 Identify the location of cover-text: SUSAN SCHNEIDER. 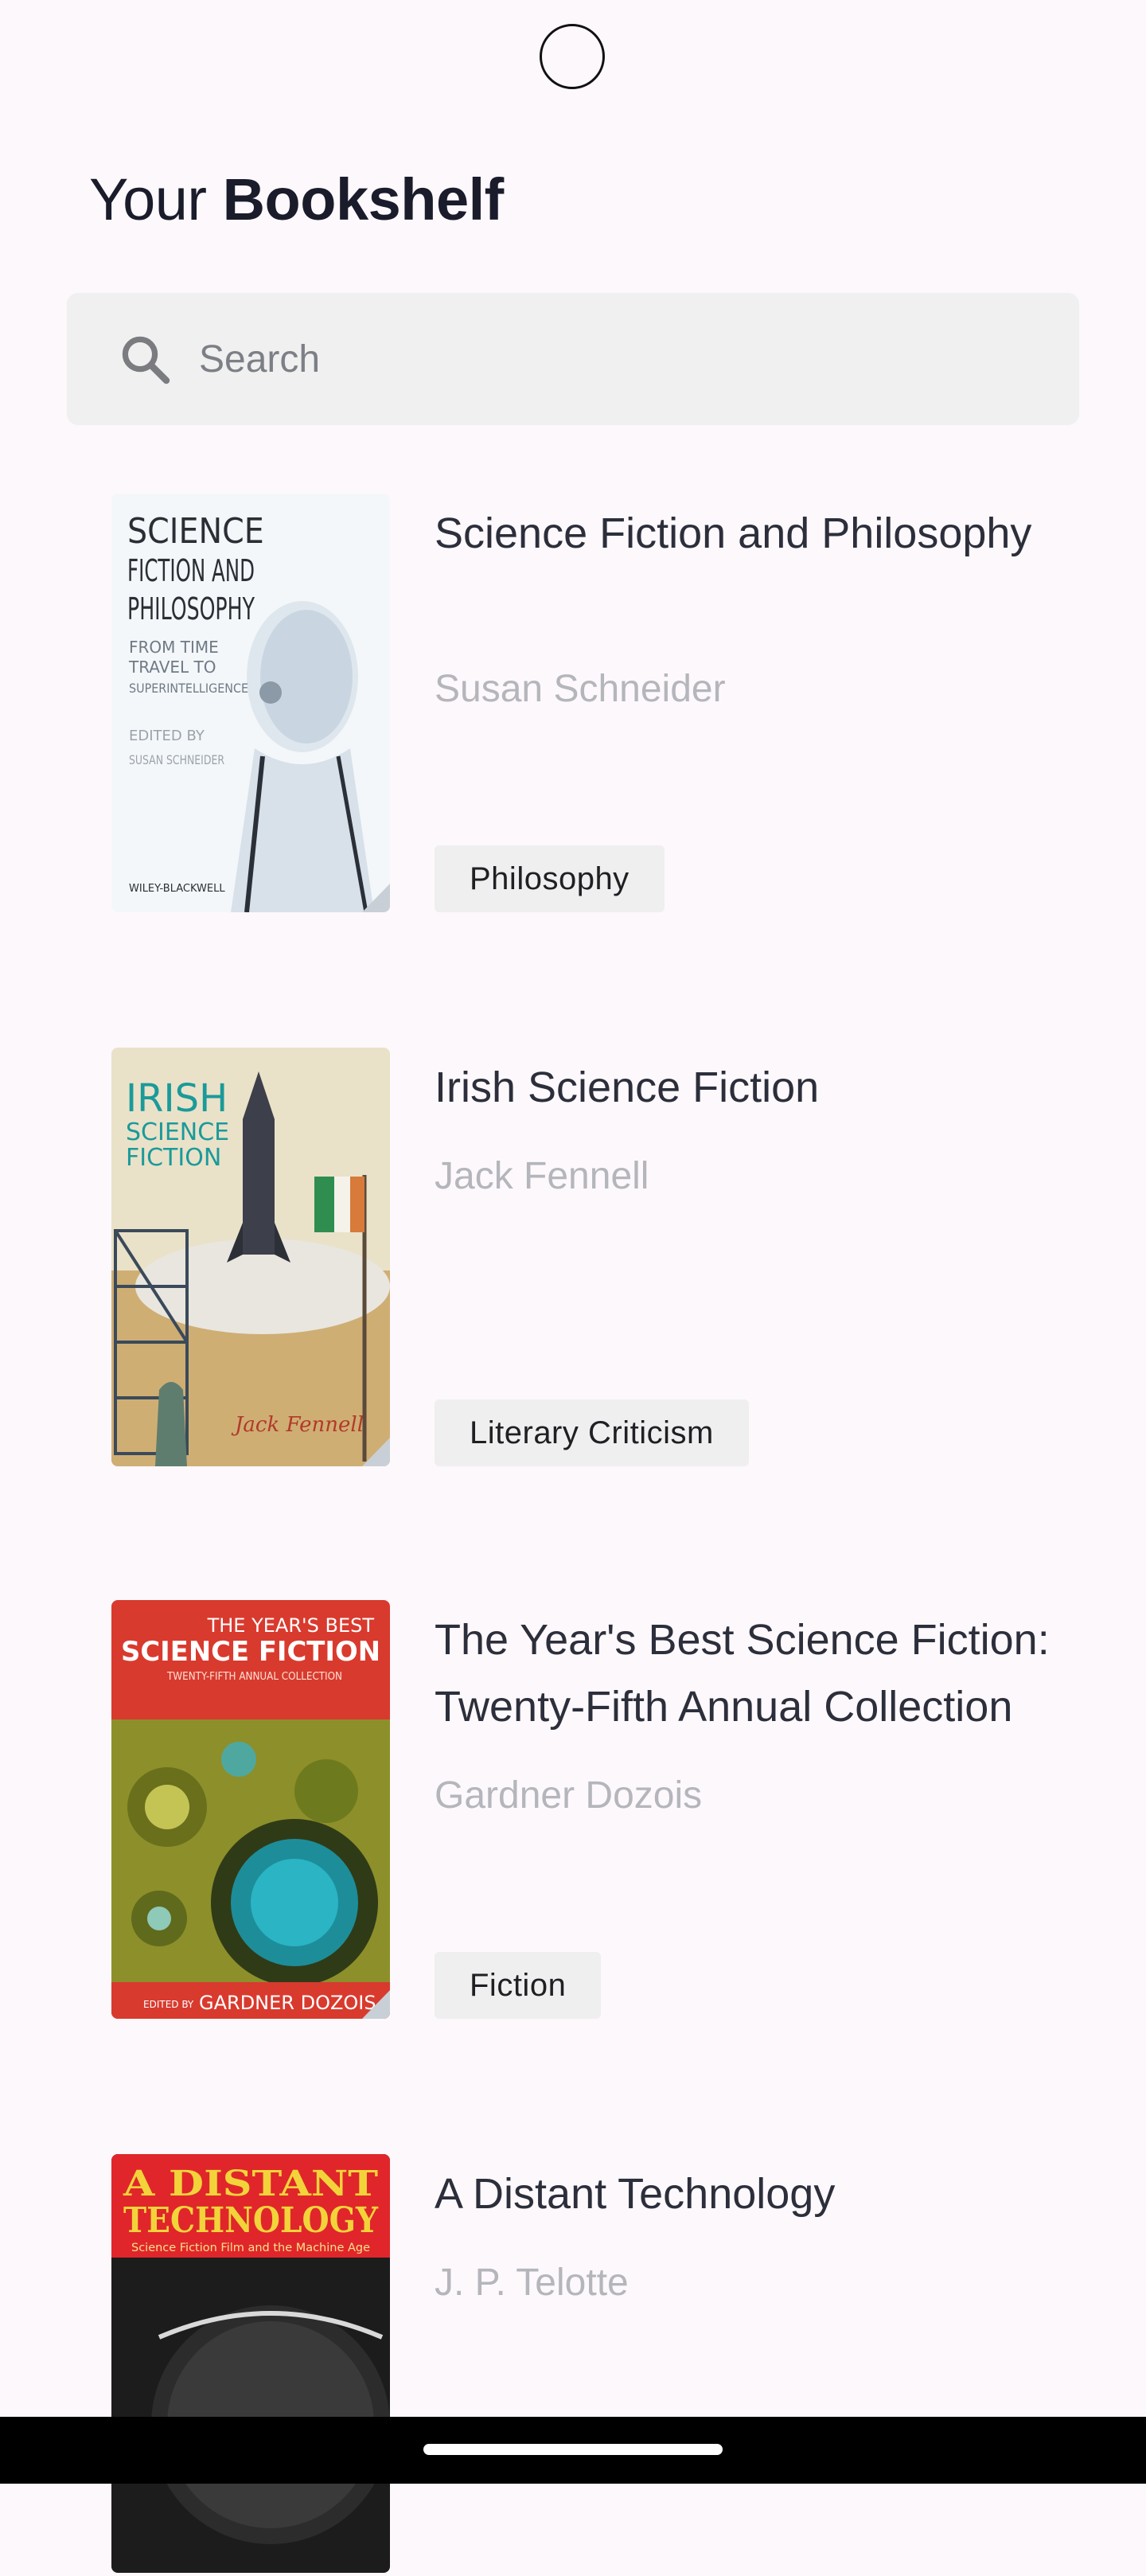
(176, 759).